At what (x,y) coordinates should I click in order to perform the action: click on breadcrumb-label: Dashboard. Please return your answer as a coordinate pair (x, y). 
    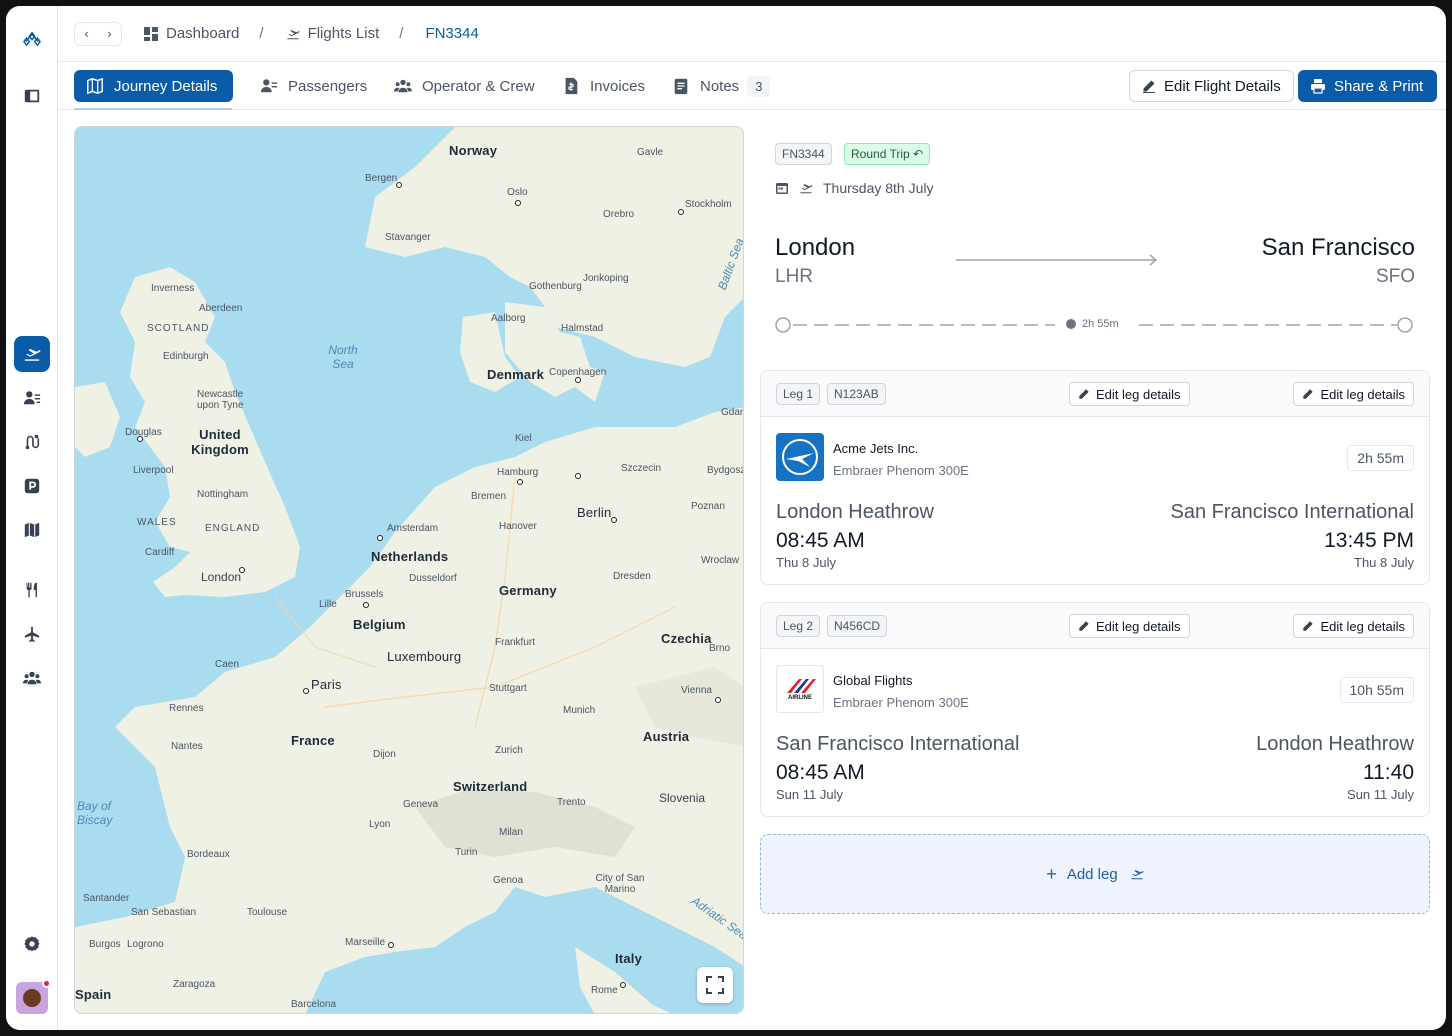
    Looking at the image, I should click on (203, 33).